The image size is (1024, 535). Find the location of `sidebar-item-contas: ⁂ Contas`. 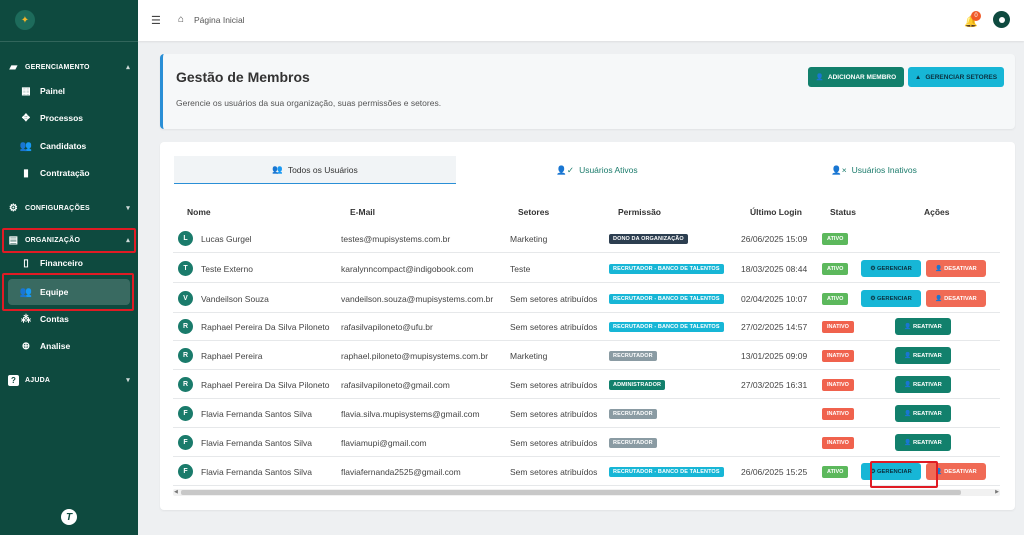

sidebar-item-contas: ⁂ Contas is located at coordinates (69, 319).